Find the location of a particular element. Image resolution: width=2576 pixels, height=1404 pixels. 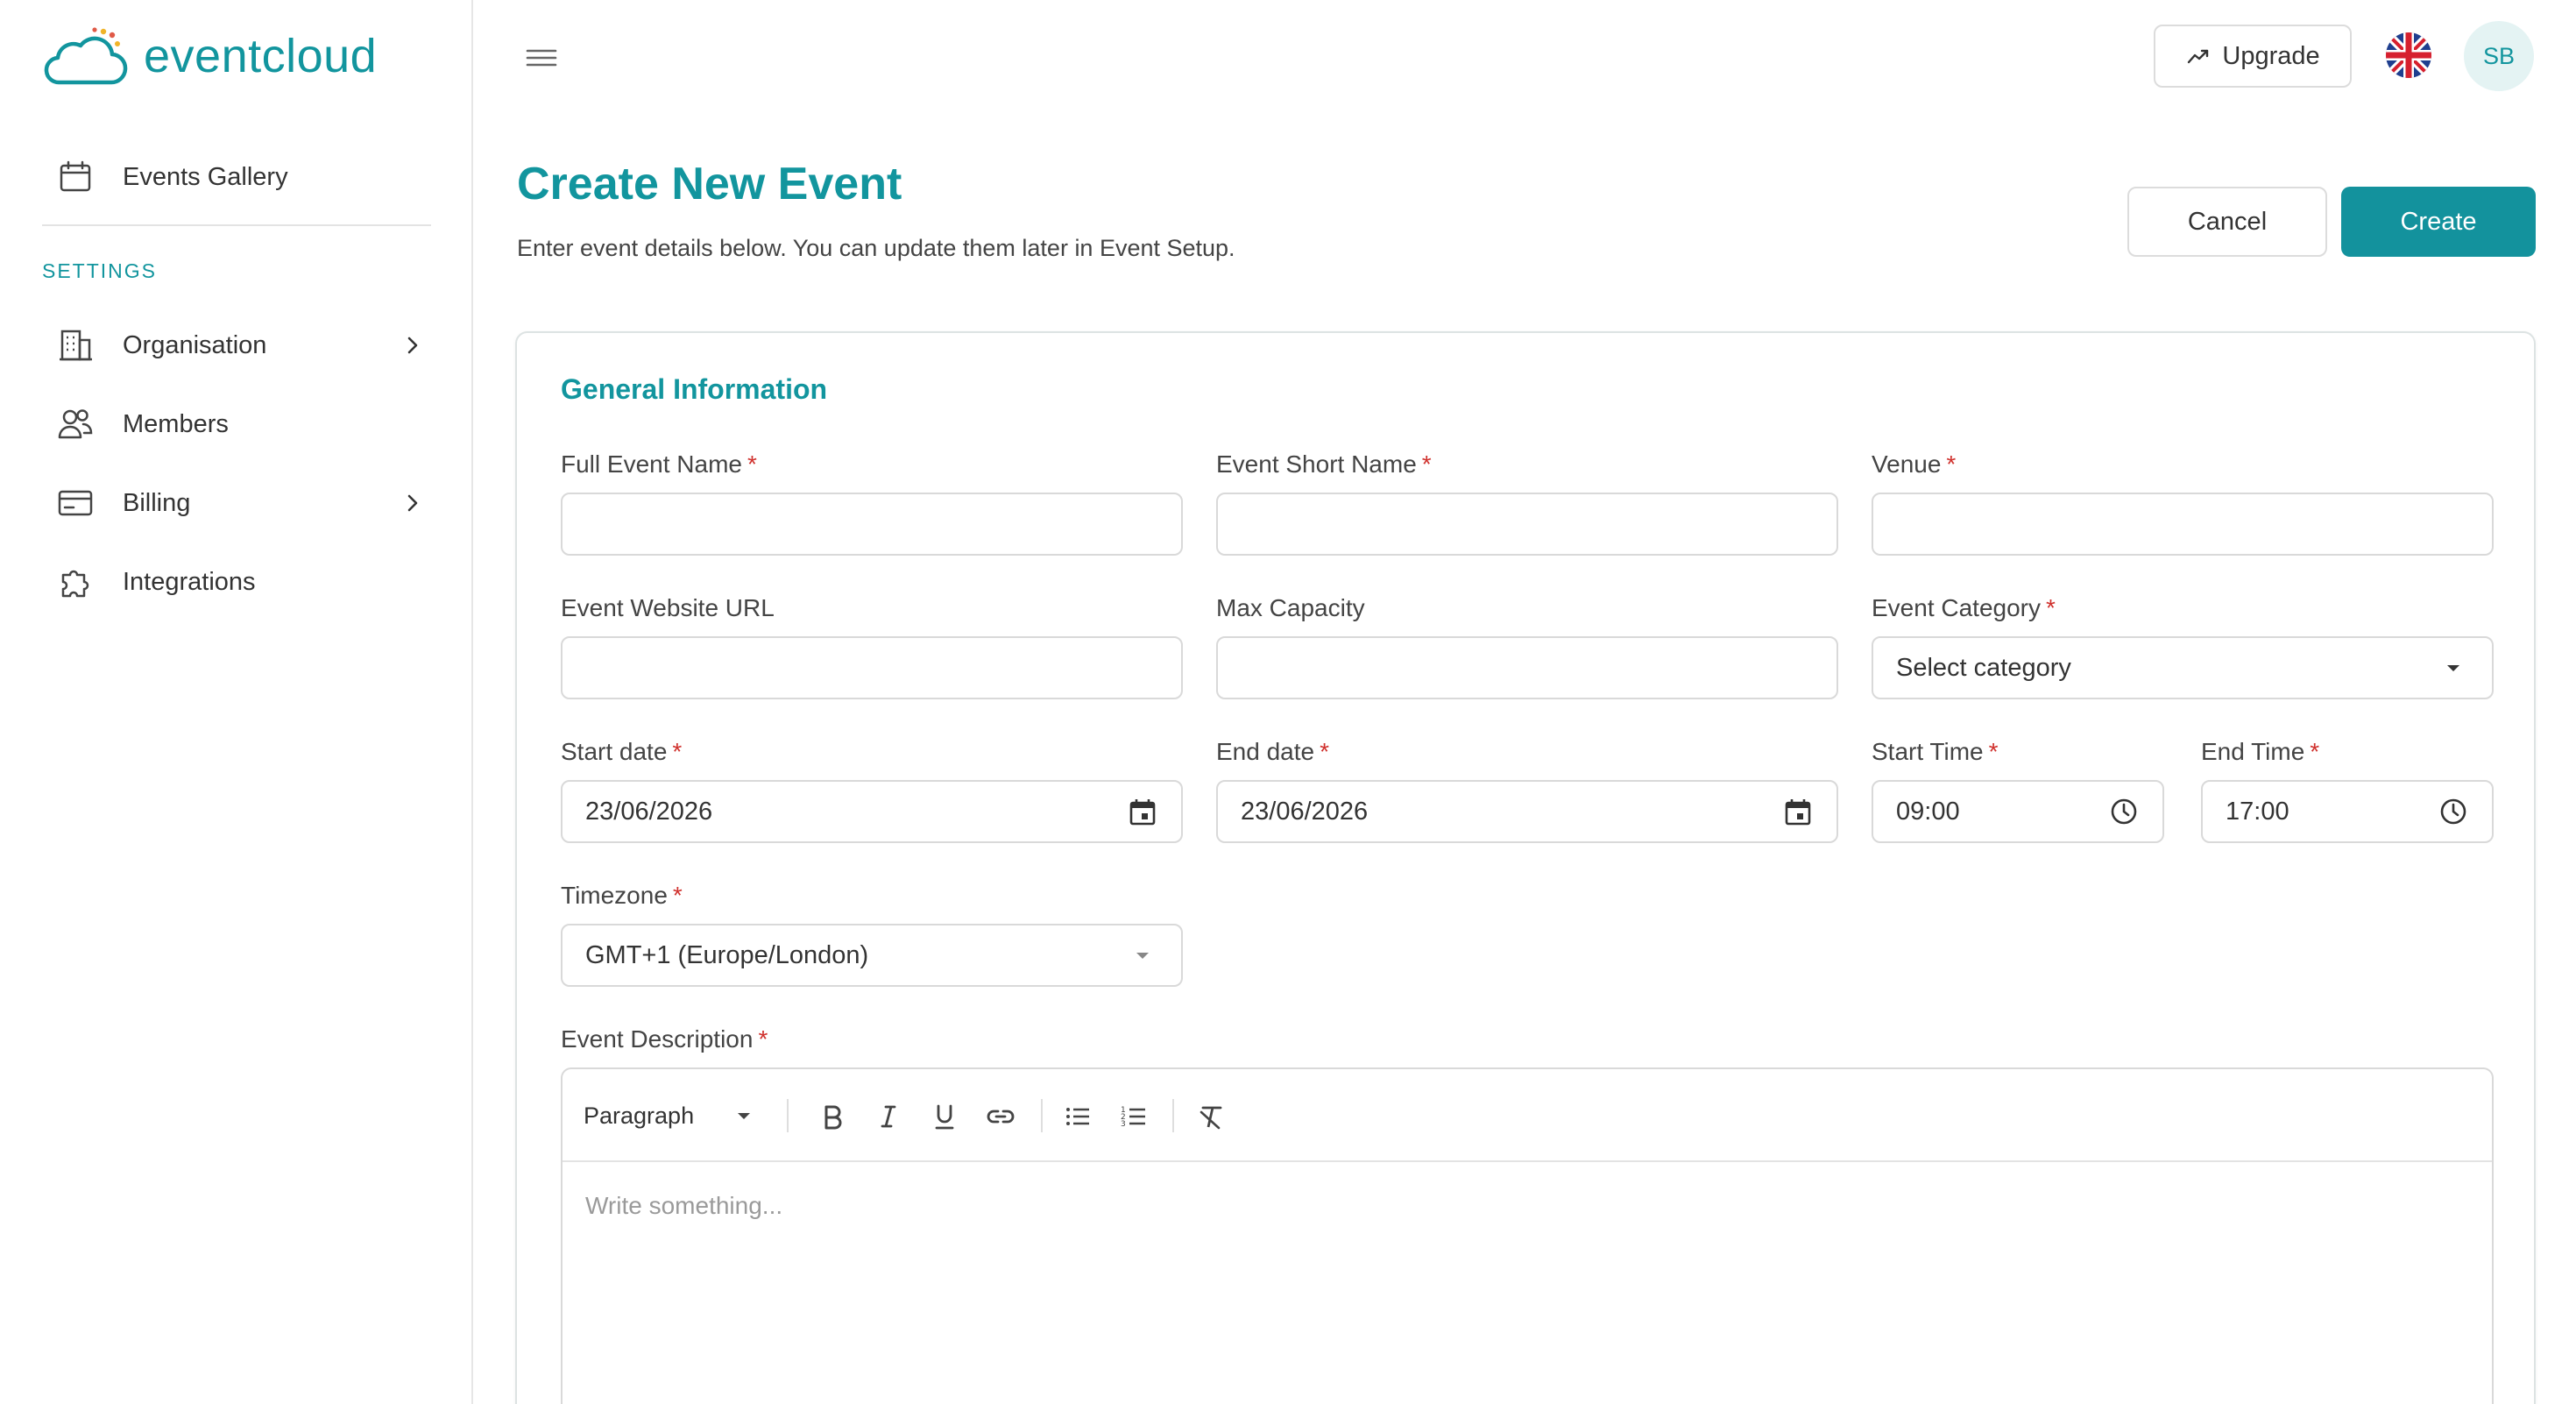

brand-logo: eventcloud is located at coordinates (208, 56).